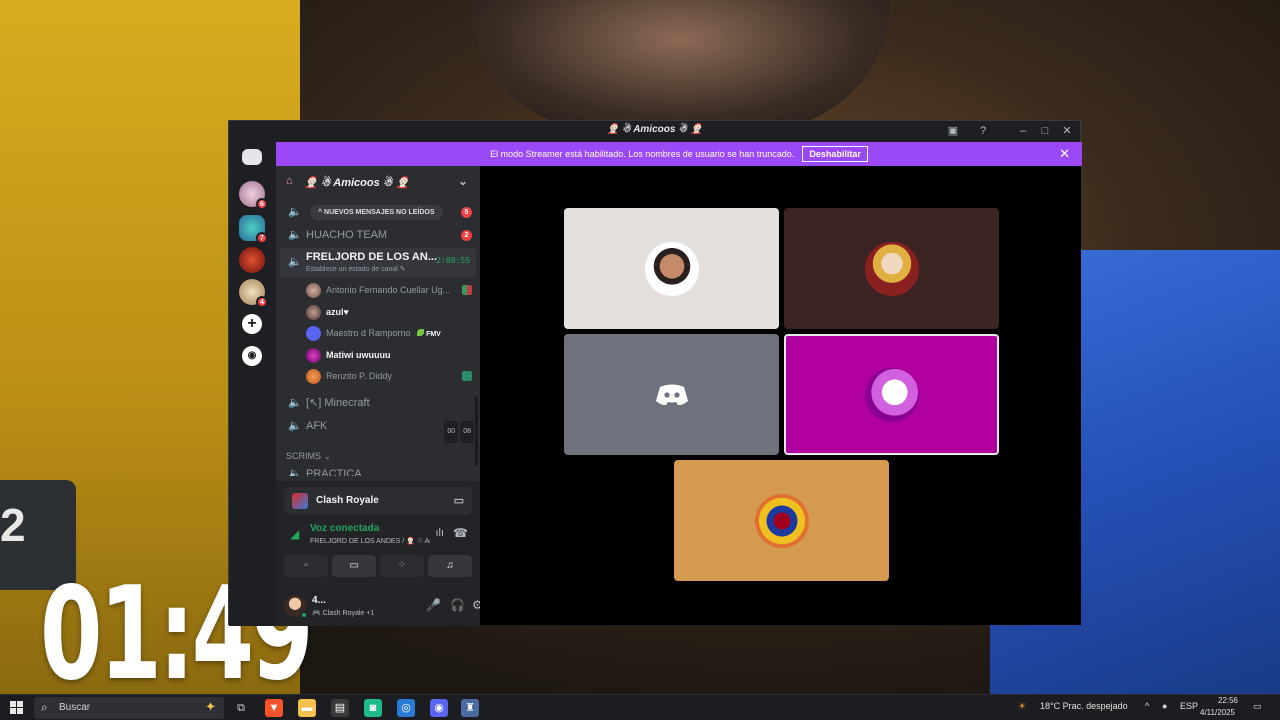 This screenshot has height=720, width=1280. What do you see at coordinates (983, 131) in the screenshot?
I see `help-icon: ?` at bounding box center [983, 131].